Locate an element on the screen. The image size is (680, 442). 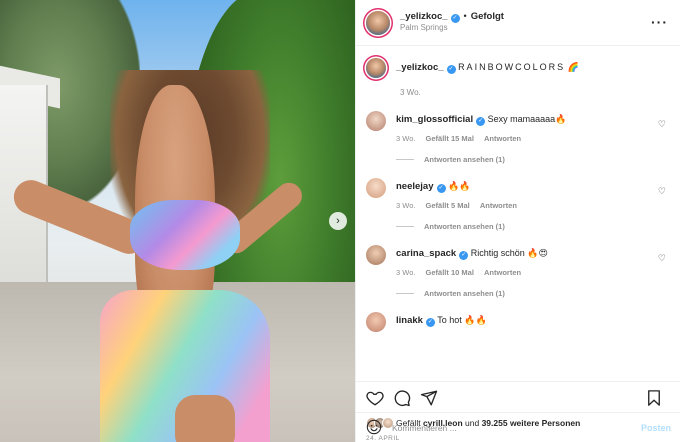
bikini-top is located at coordinates (185, 235).